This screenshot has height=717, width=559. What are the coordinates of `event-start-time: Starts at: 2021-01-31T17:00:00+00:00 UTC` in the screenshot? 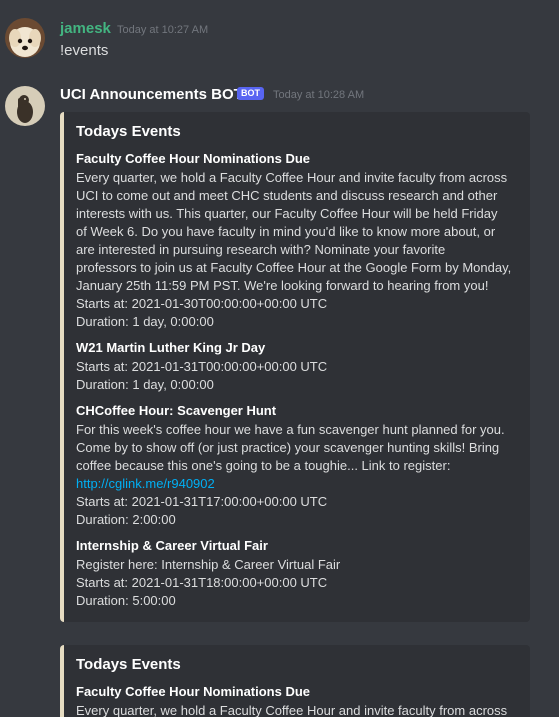 It's located at (202, 501).